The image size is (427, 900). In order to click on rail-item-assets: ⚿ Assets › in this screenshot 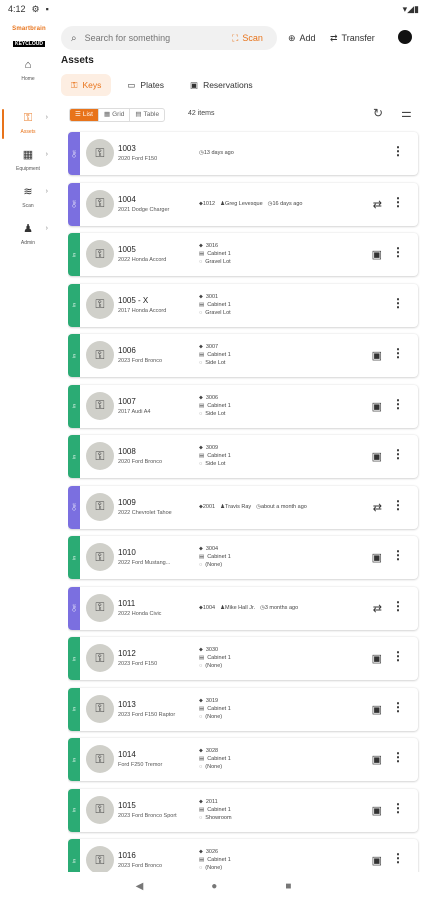, I will do `click(28, 127)`.